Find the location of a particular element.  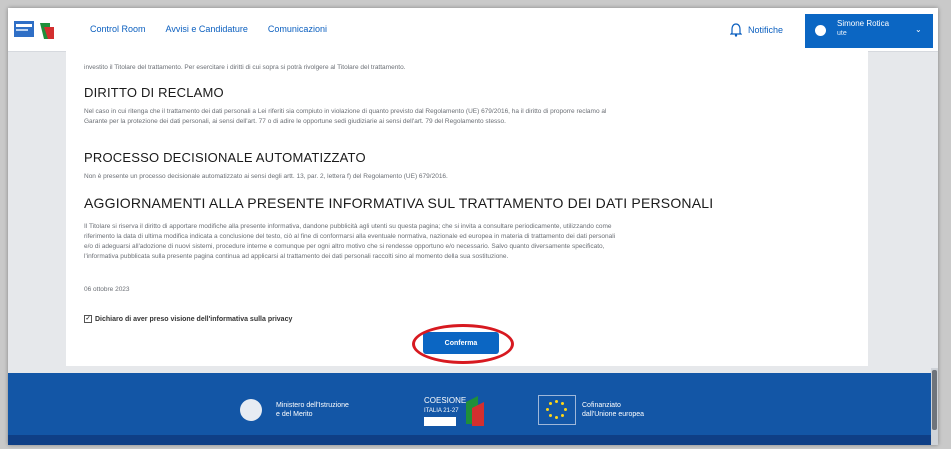

section-title-processo: PROCESSO DECISIONALE AUTOMATIZZATO is located at coordinates (225, 157).